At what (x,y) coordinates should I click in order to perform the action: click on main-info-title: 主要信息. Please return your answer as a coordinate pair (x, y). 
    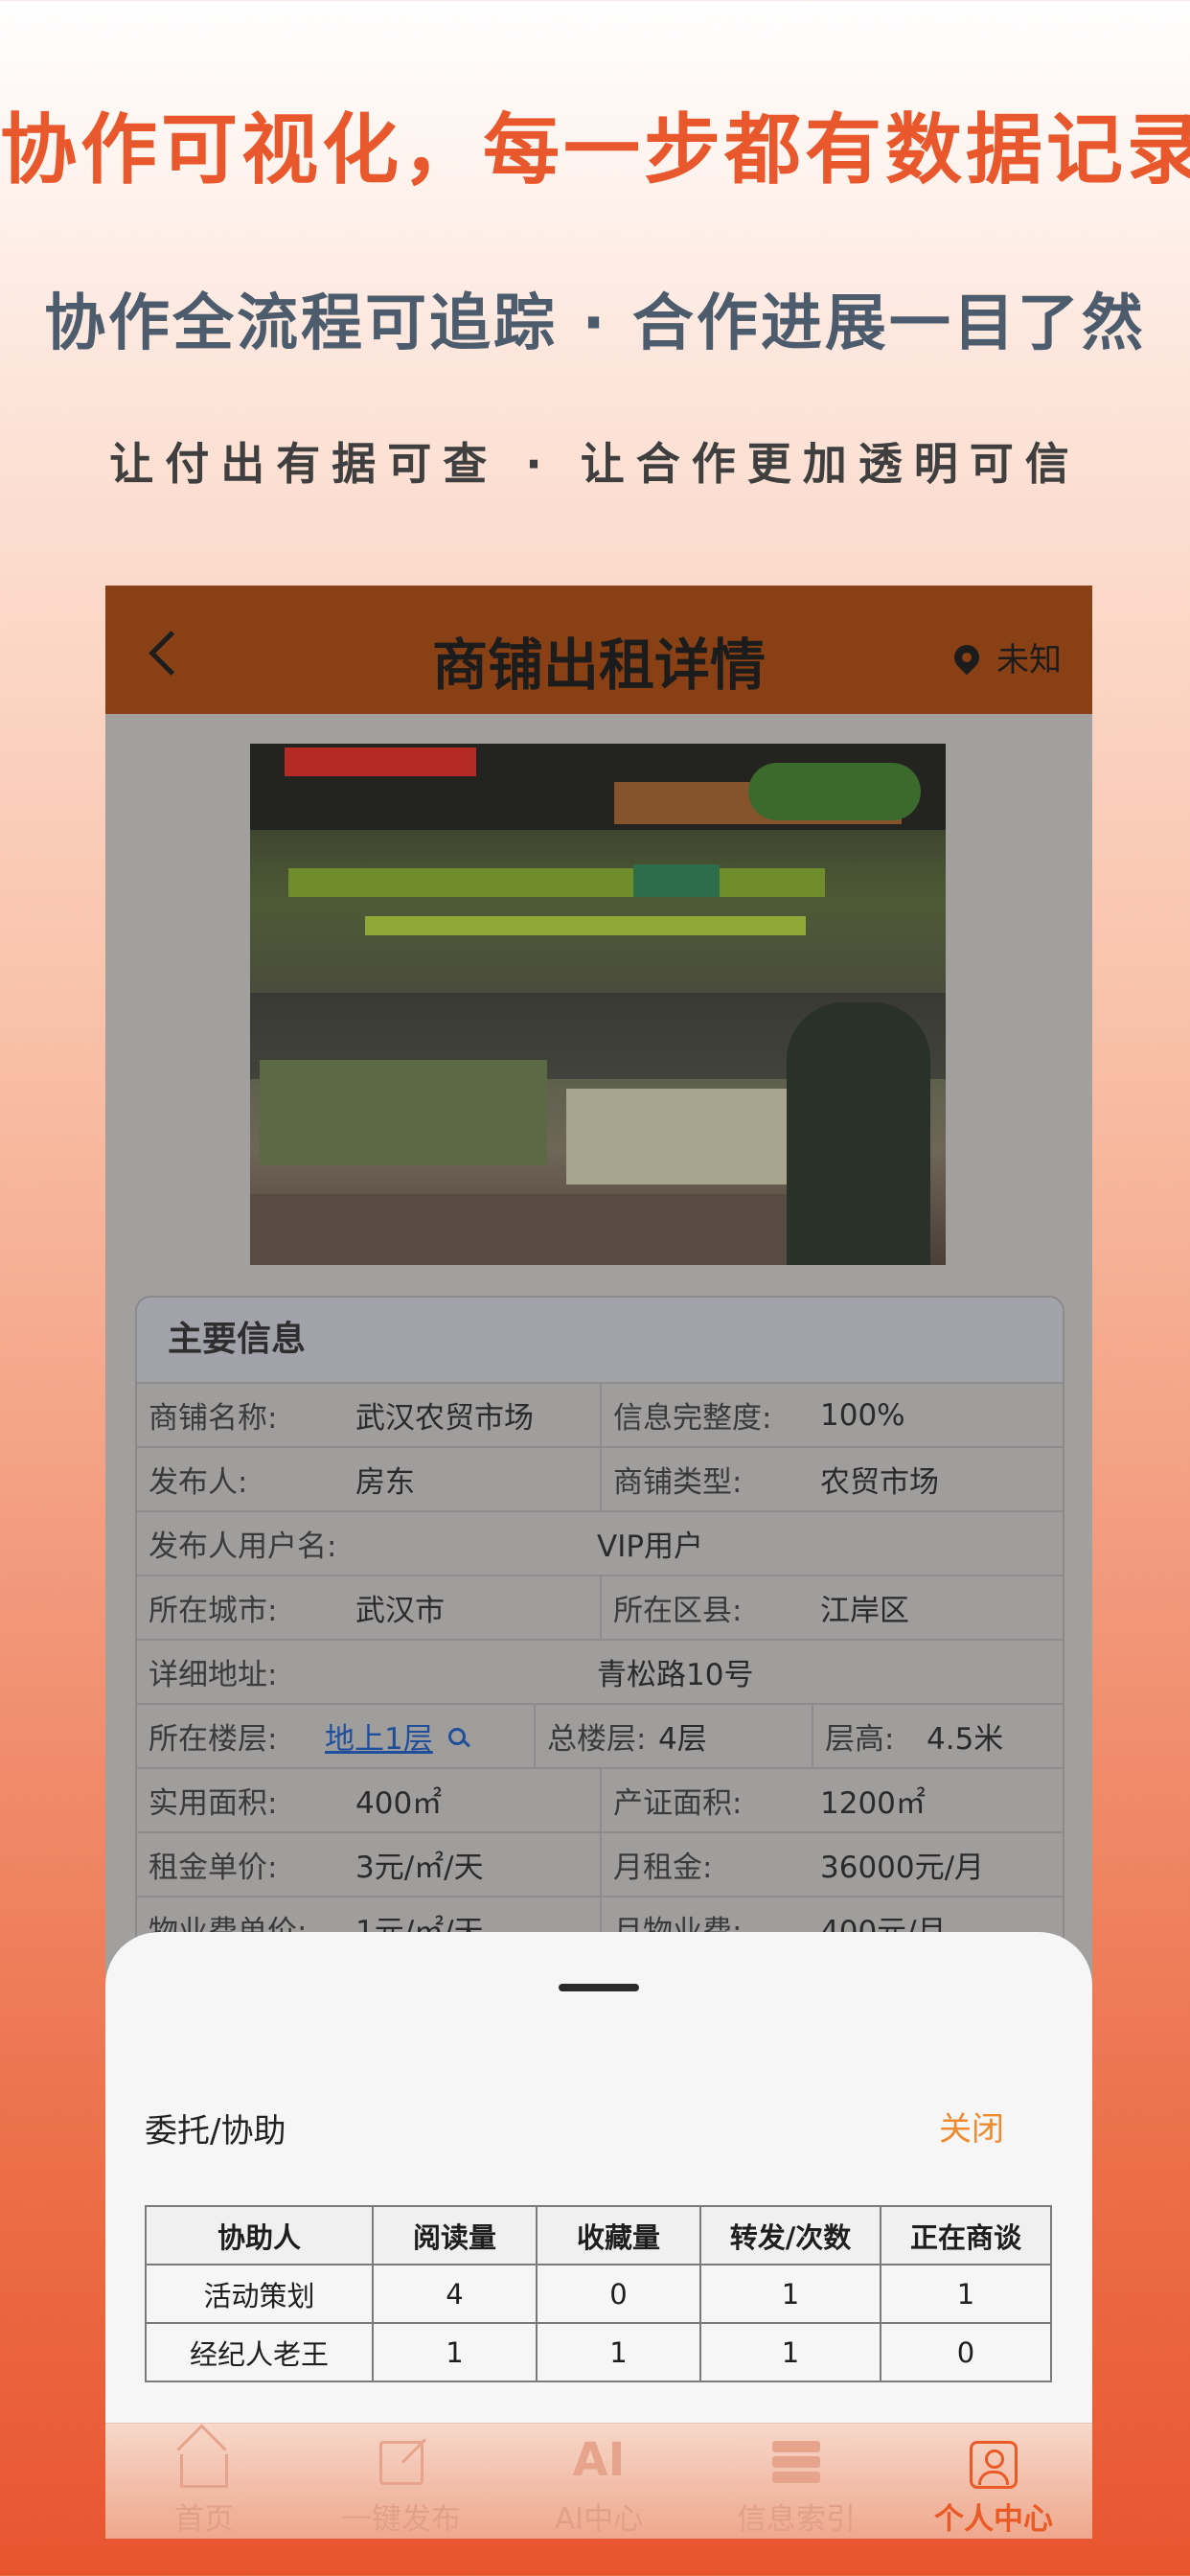
    Looking at the image, I should click on (600, 1341).